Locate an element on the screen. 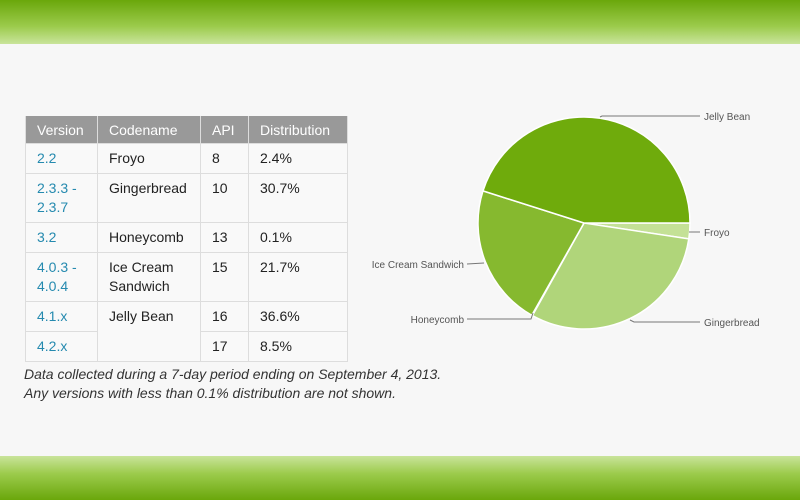 This screenshot has width=800, height=500. slice-label-ice-cream-sandwich: Ice Cream Sandwich is located at coordinates (418, 265).